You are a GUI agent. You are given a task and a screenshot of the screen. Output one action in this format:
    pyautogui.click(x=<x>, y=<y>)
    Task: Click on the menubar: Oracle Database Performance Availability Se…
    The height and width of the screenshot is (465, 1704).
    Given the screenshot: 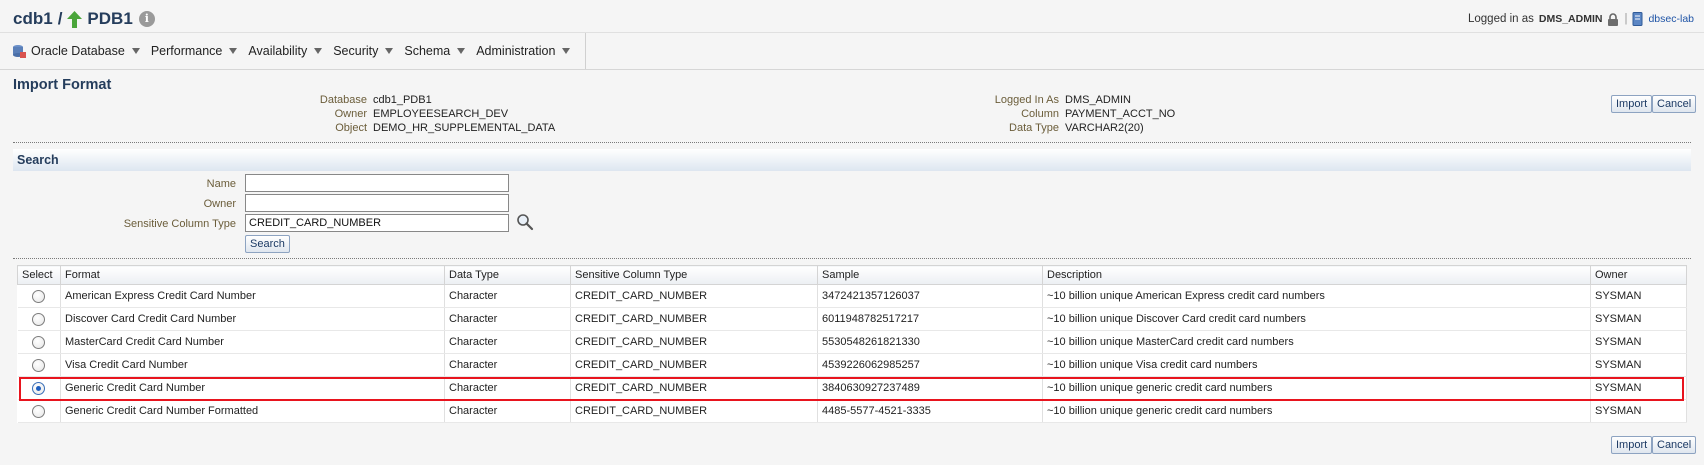 What is the action you would take?
    pyautogui.click(x=852, y=51)
    